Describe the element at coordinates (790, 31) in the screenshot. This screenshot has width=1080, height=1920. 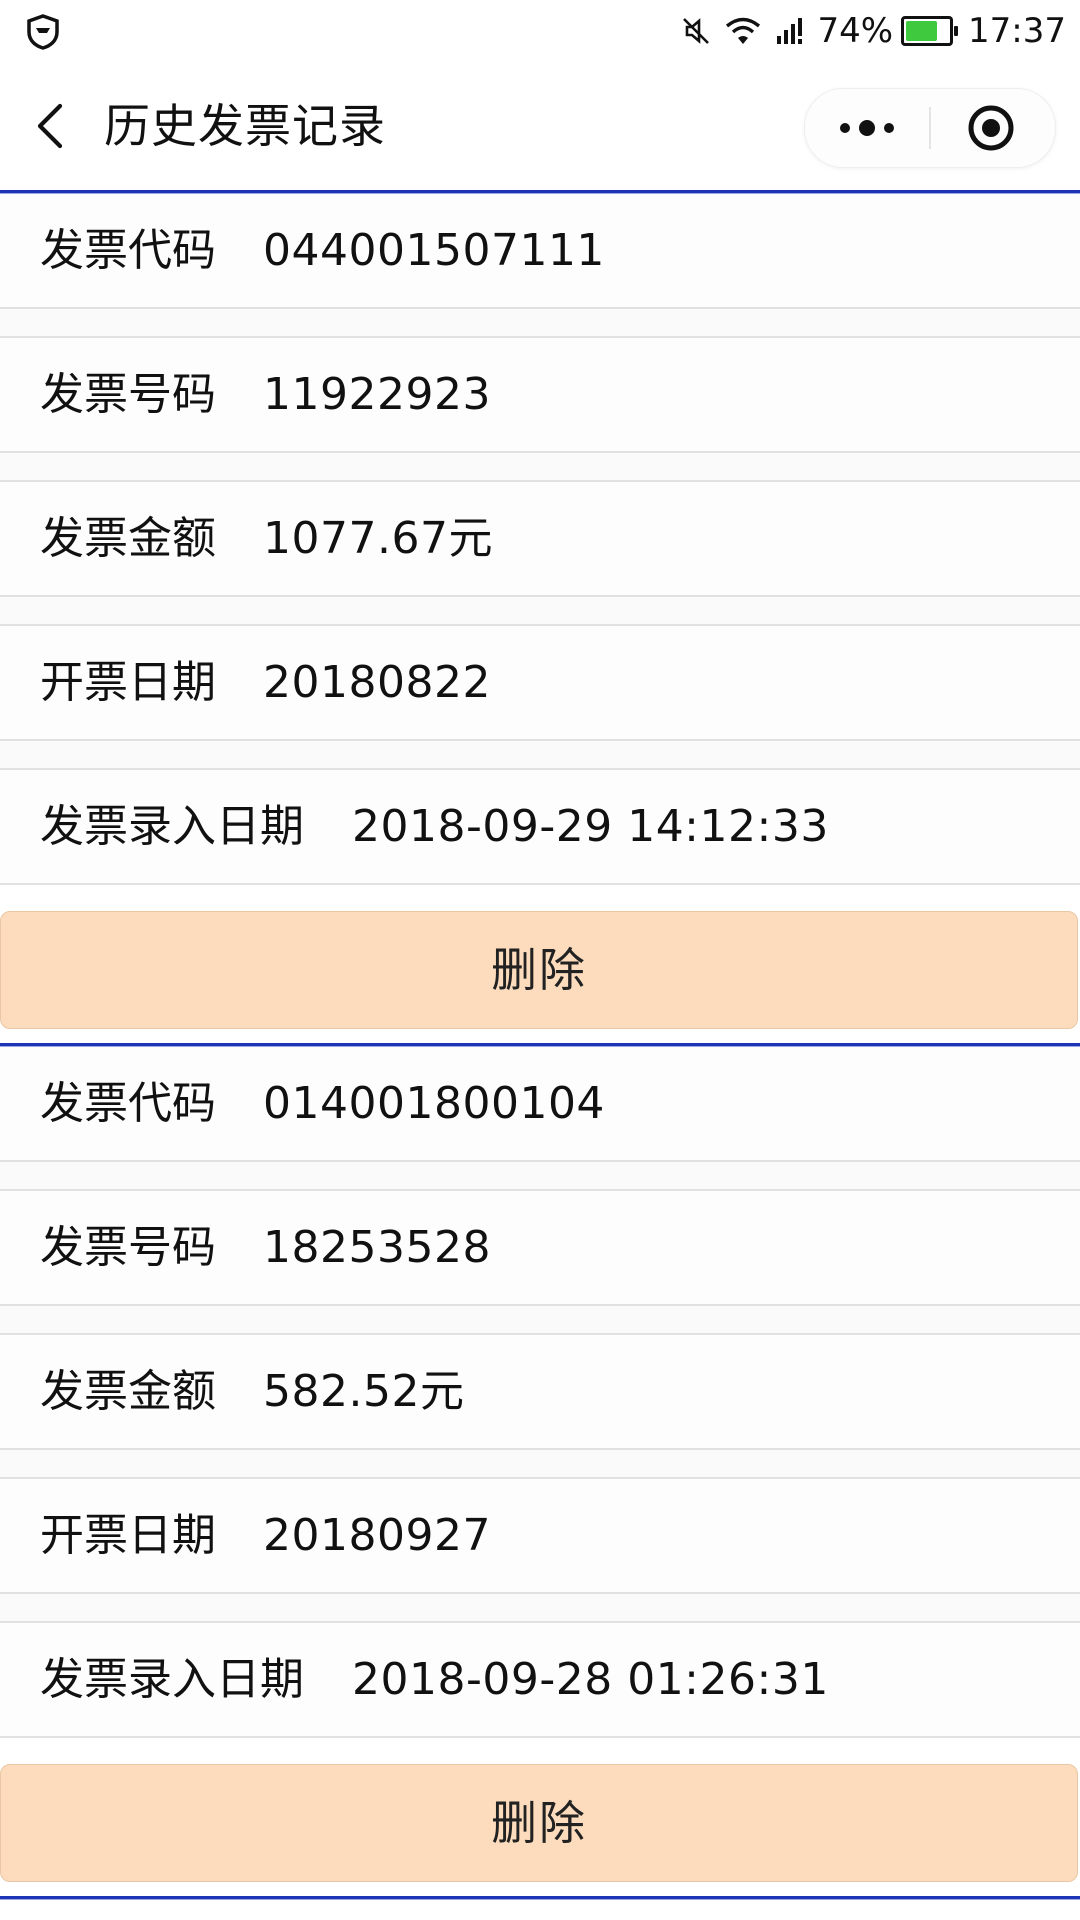
I see `signal-icon` at that location.